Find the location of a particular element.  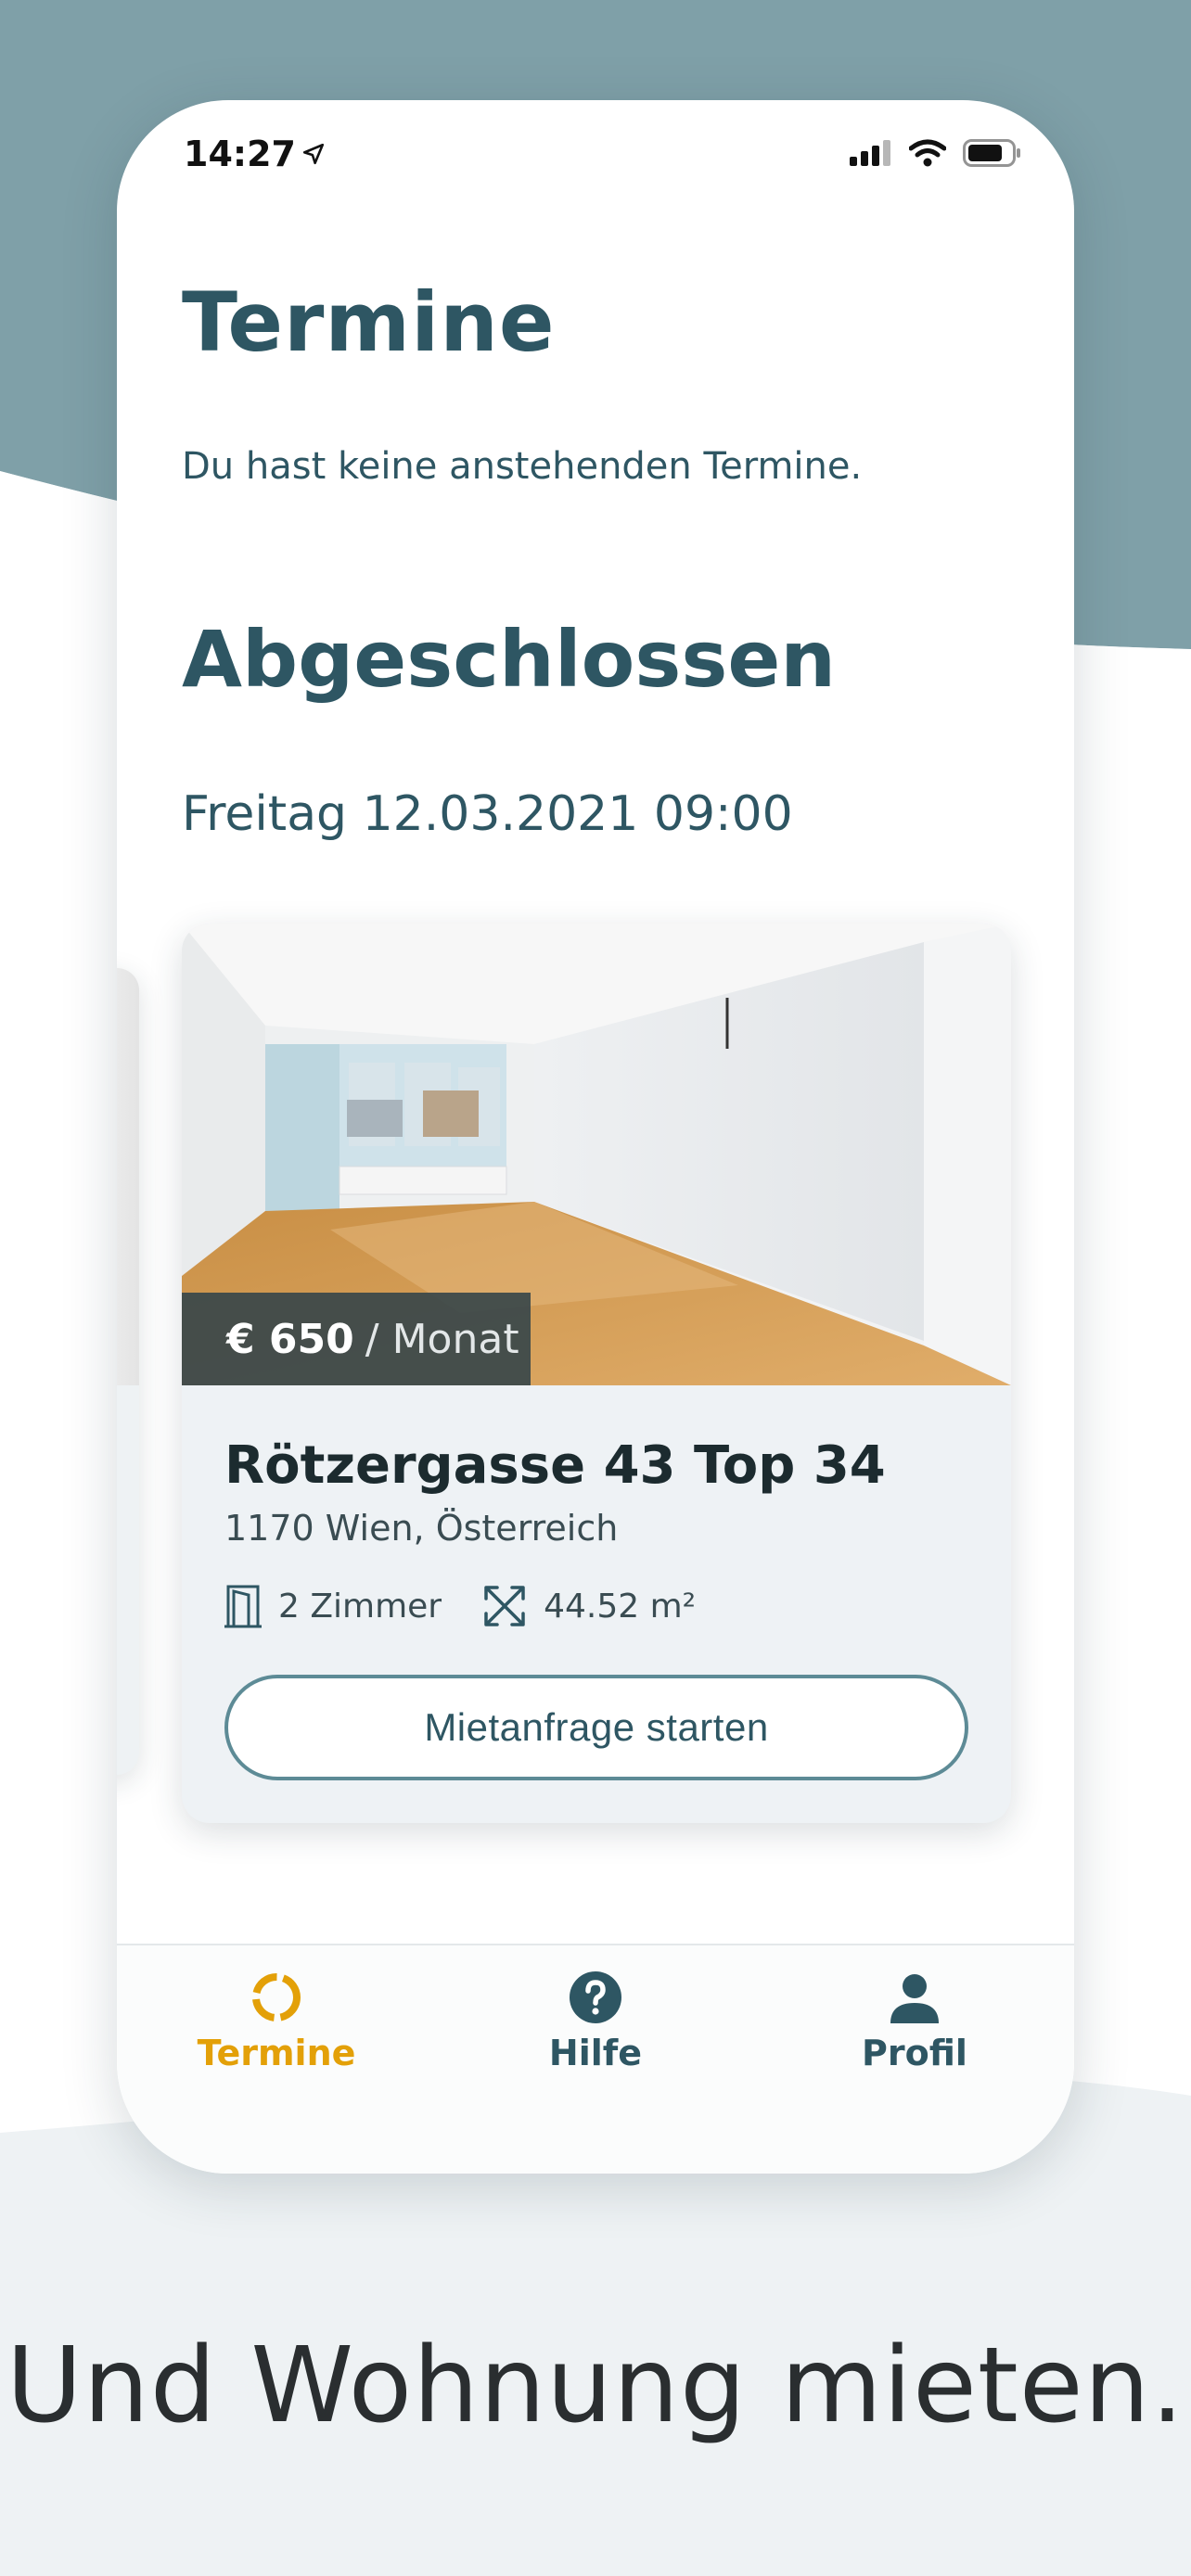

tab-label: Profil is located at coordinates (914, 2053).